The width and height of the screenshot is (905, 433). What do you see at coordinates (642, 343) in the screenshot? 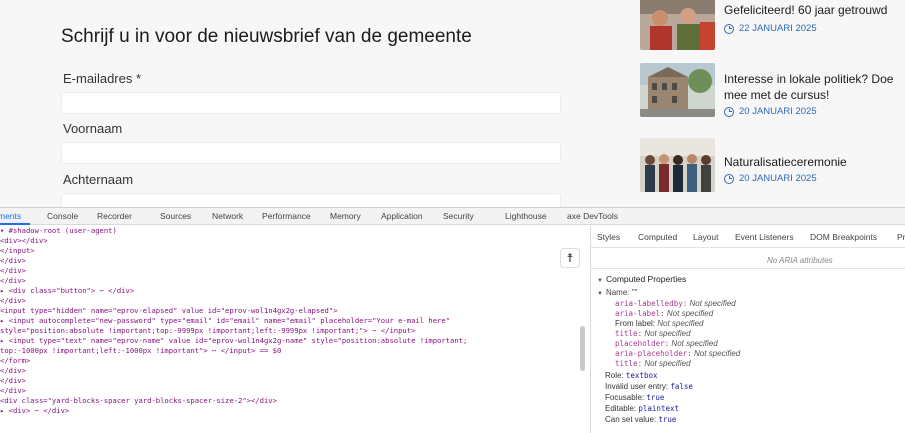
I see `prop-key: placeholder:` at bounding box center [642, 343].